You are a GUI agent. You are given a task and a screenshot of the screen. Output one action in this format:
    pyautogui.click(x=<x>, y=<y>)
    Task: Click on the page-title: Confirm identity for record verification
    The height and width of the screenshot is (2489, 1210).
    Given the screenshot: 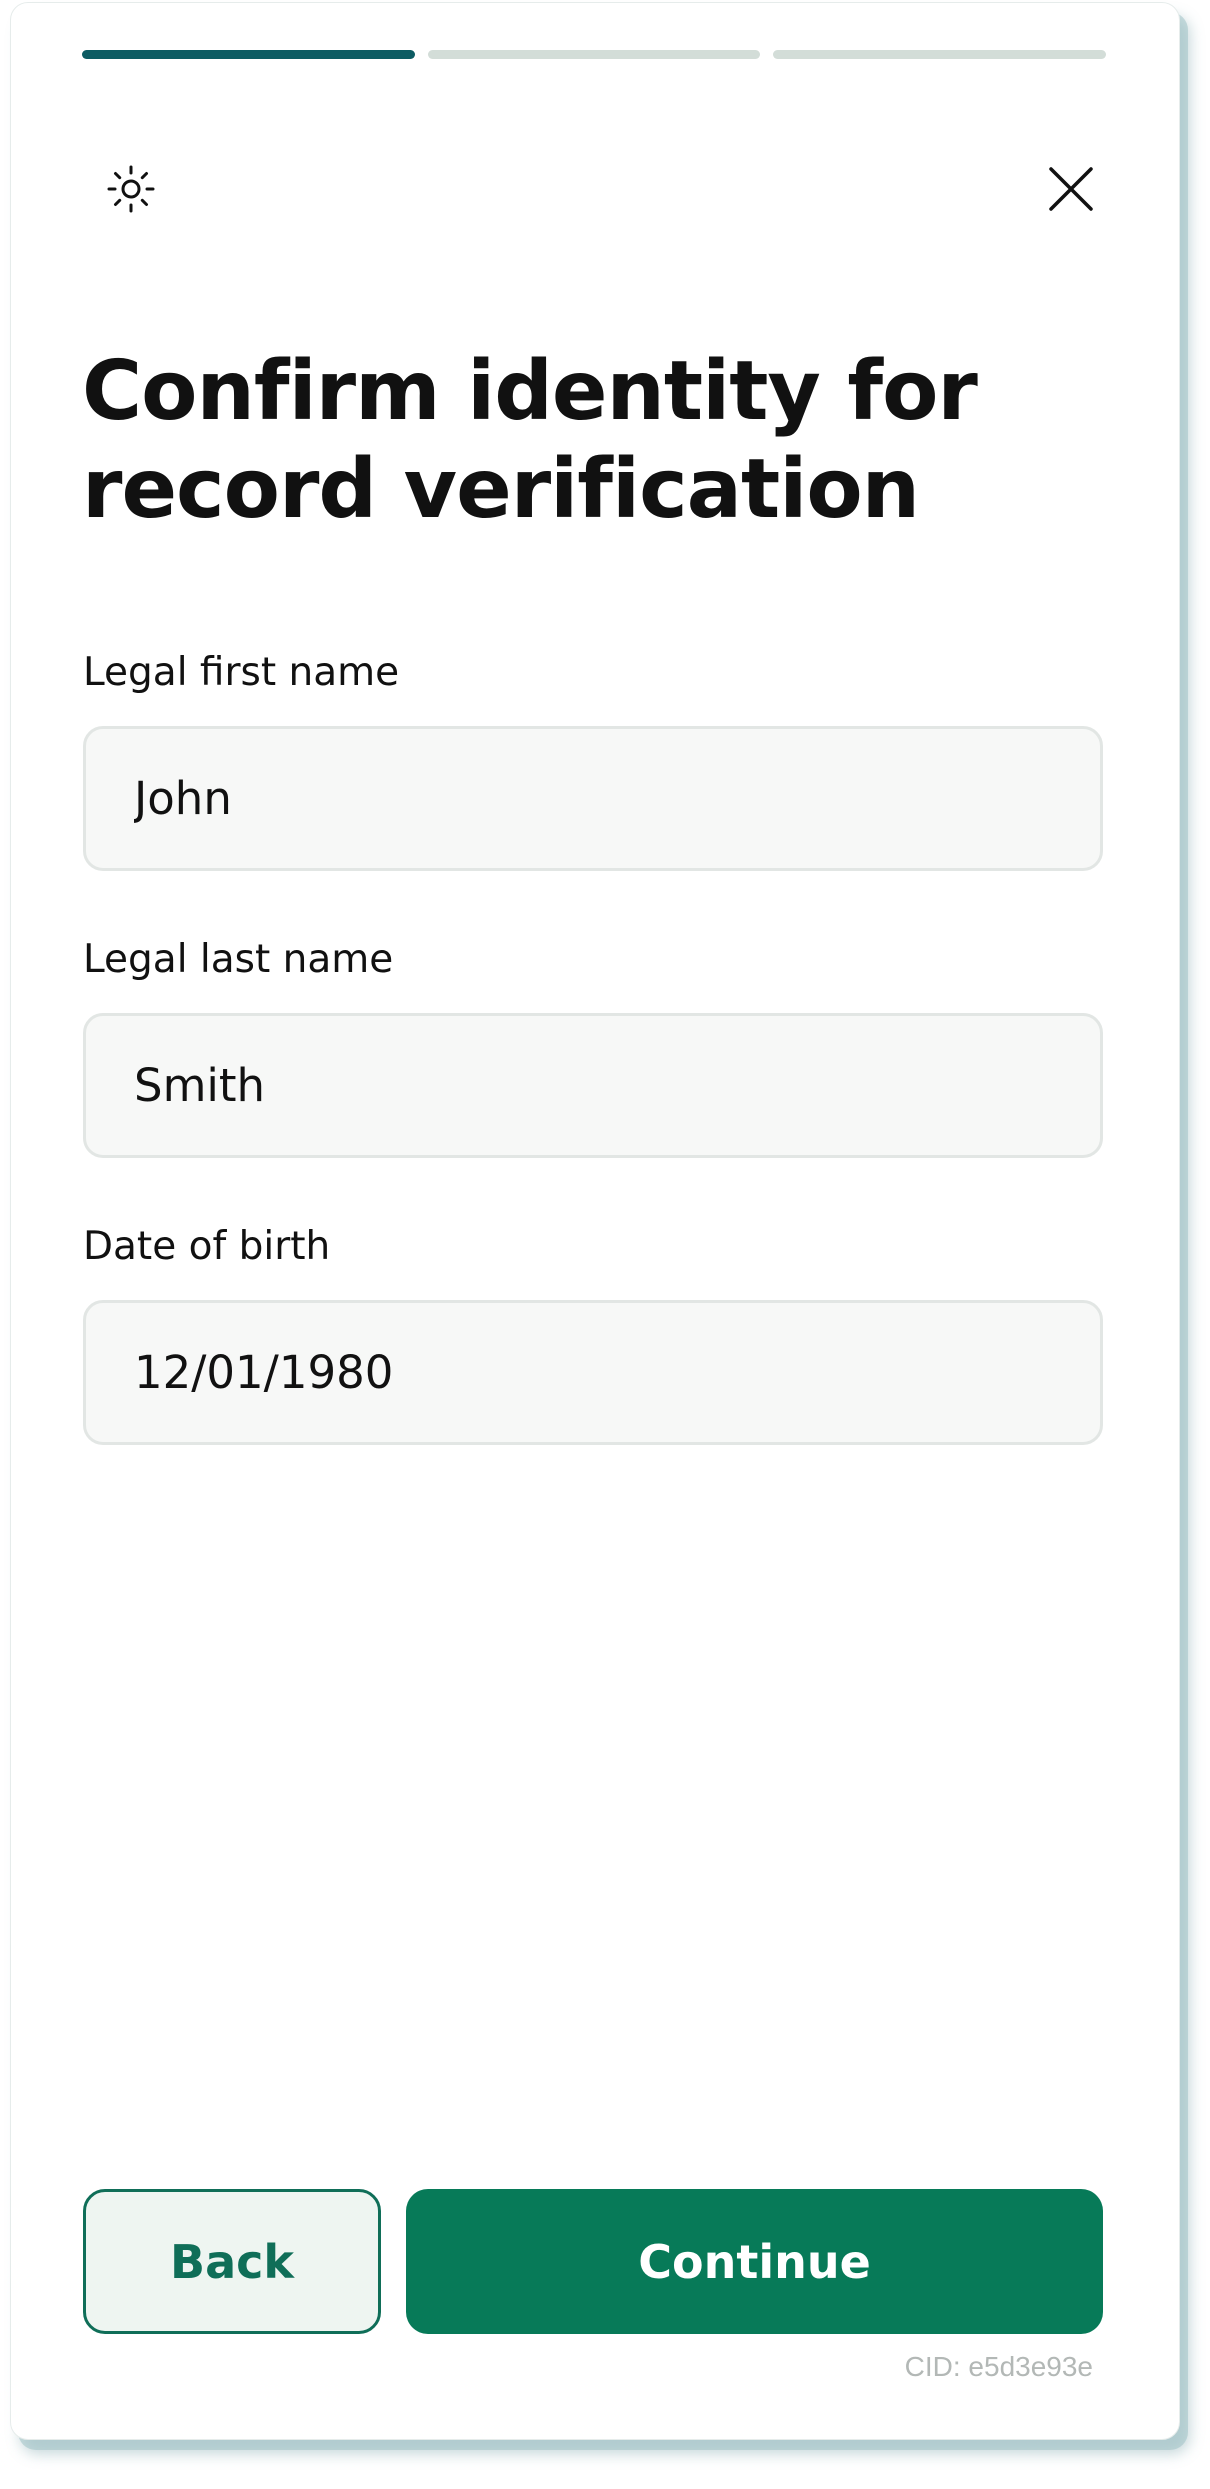 What is the action you would take?
    pyautogui.click(x=592, y=441)
    